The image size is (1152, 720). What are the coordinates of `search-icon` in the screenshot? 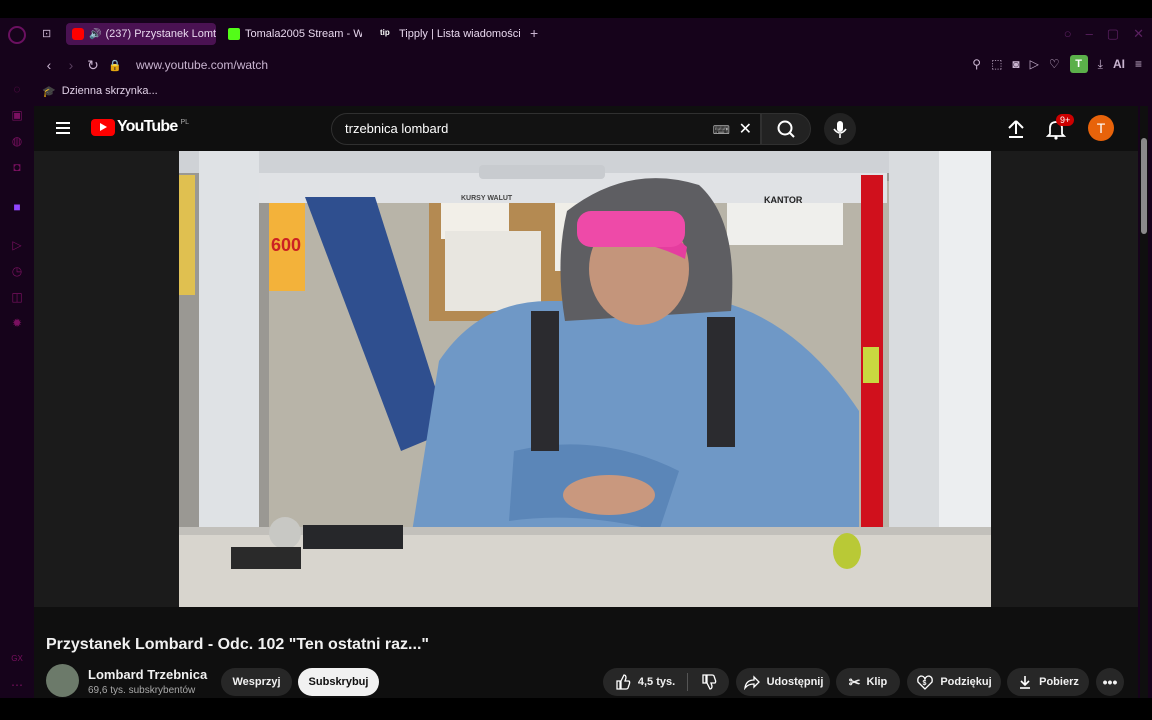 It's located at (786, 129).